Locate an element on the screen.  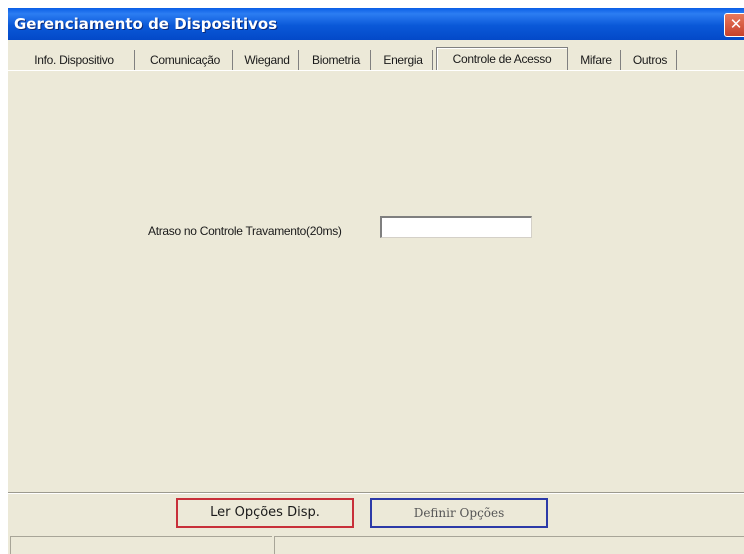
set-options-button: Definir Opções is located at coordinates (459, 513).